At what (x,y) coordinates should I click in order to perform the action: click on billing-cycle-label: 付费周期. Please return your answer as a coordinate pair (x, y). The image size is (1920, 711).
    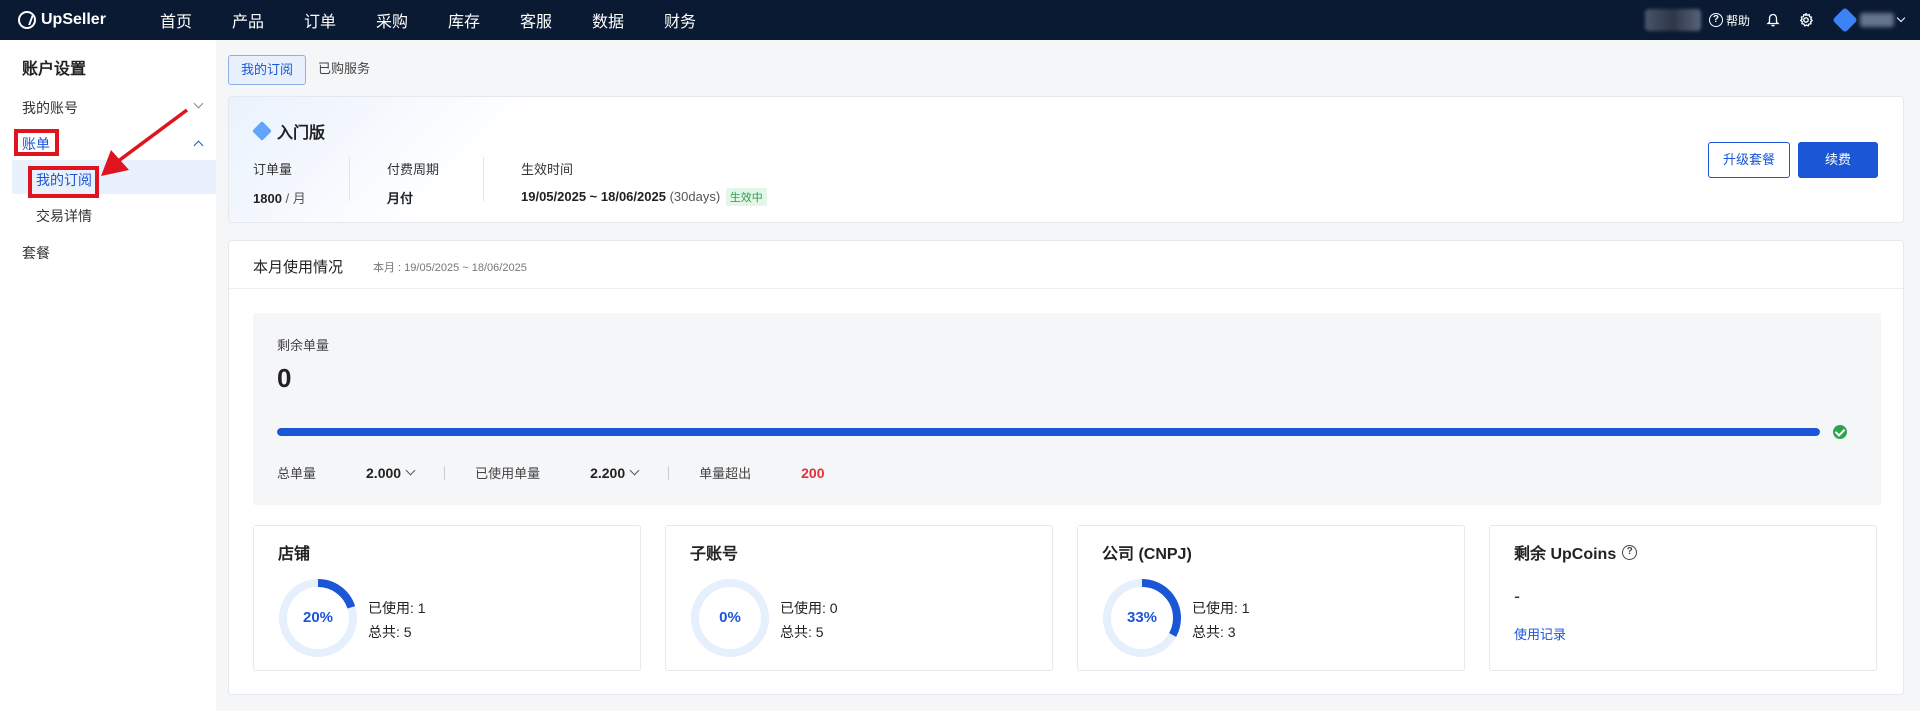
    Looking at the image, I should click on (413, 169).